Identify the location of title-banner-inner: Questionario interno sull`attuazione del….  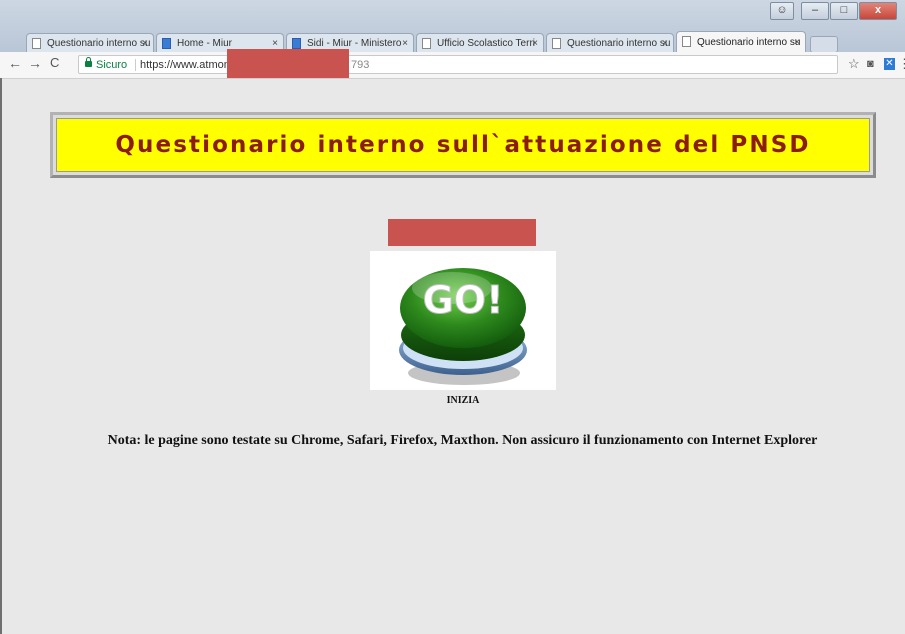
(463, 145).